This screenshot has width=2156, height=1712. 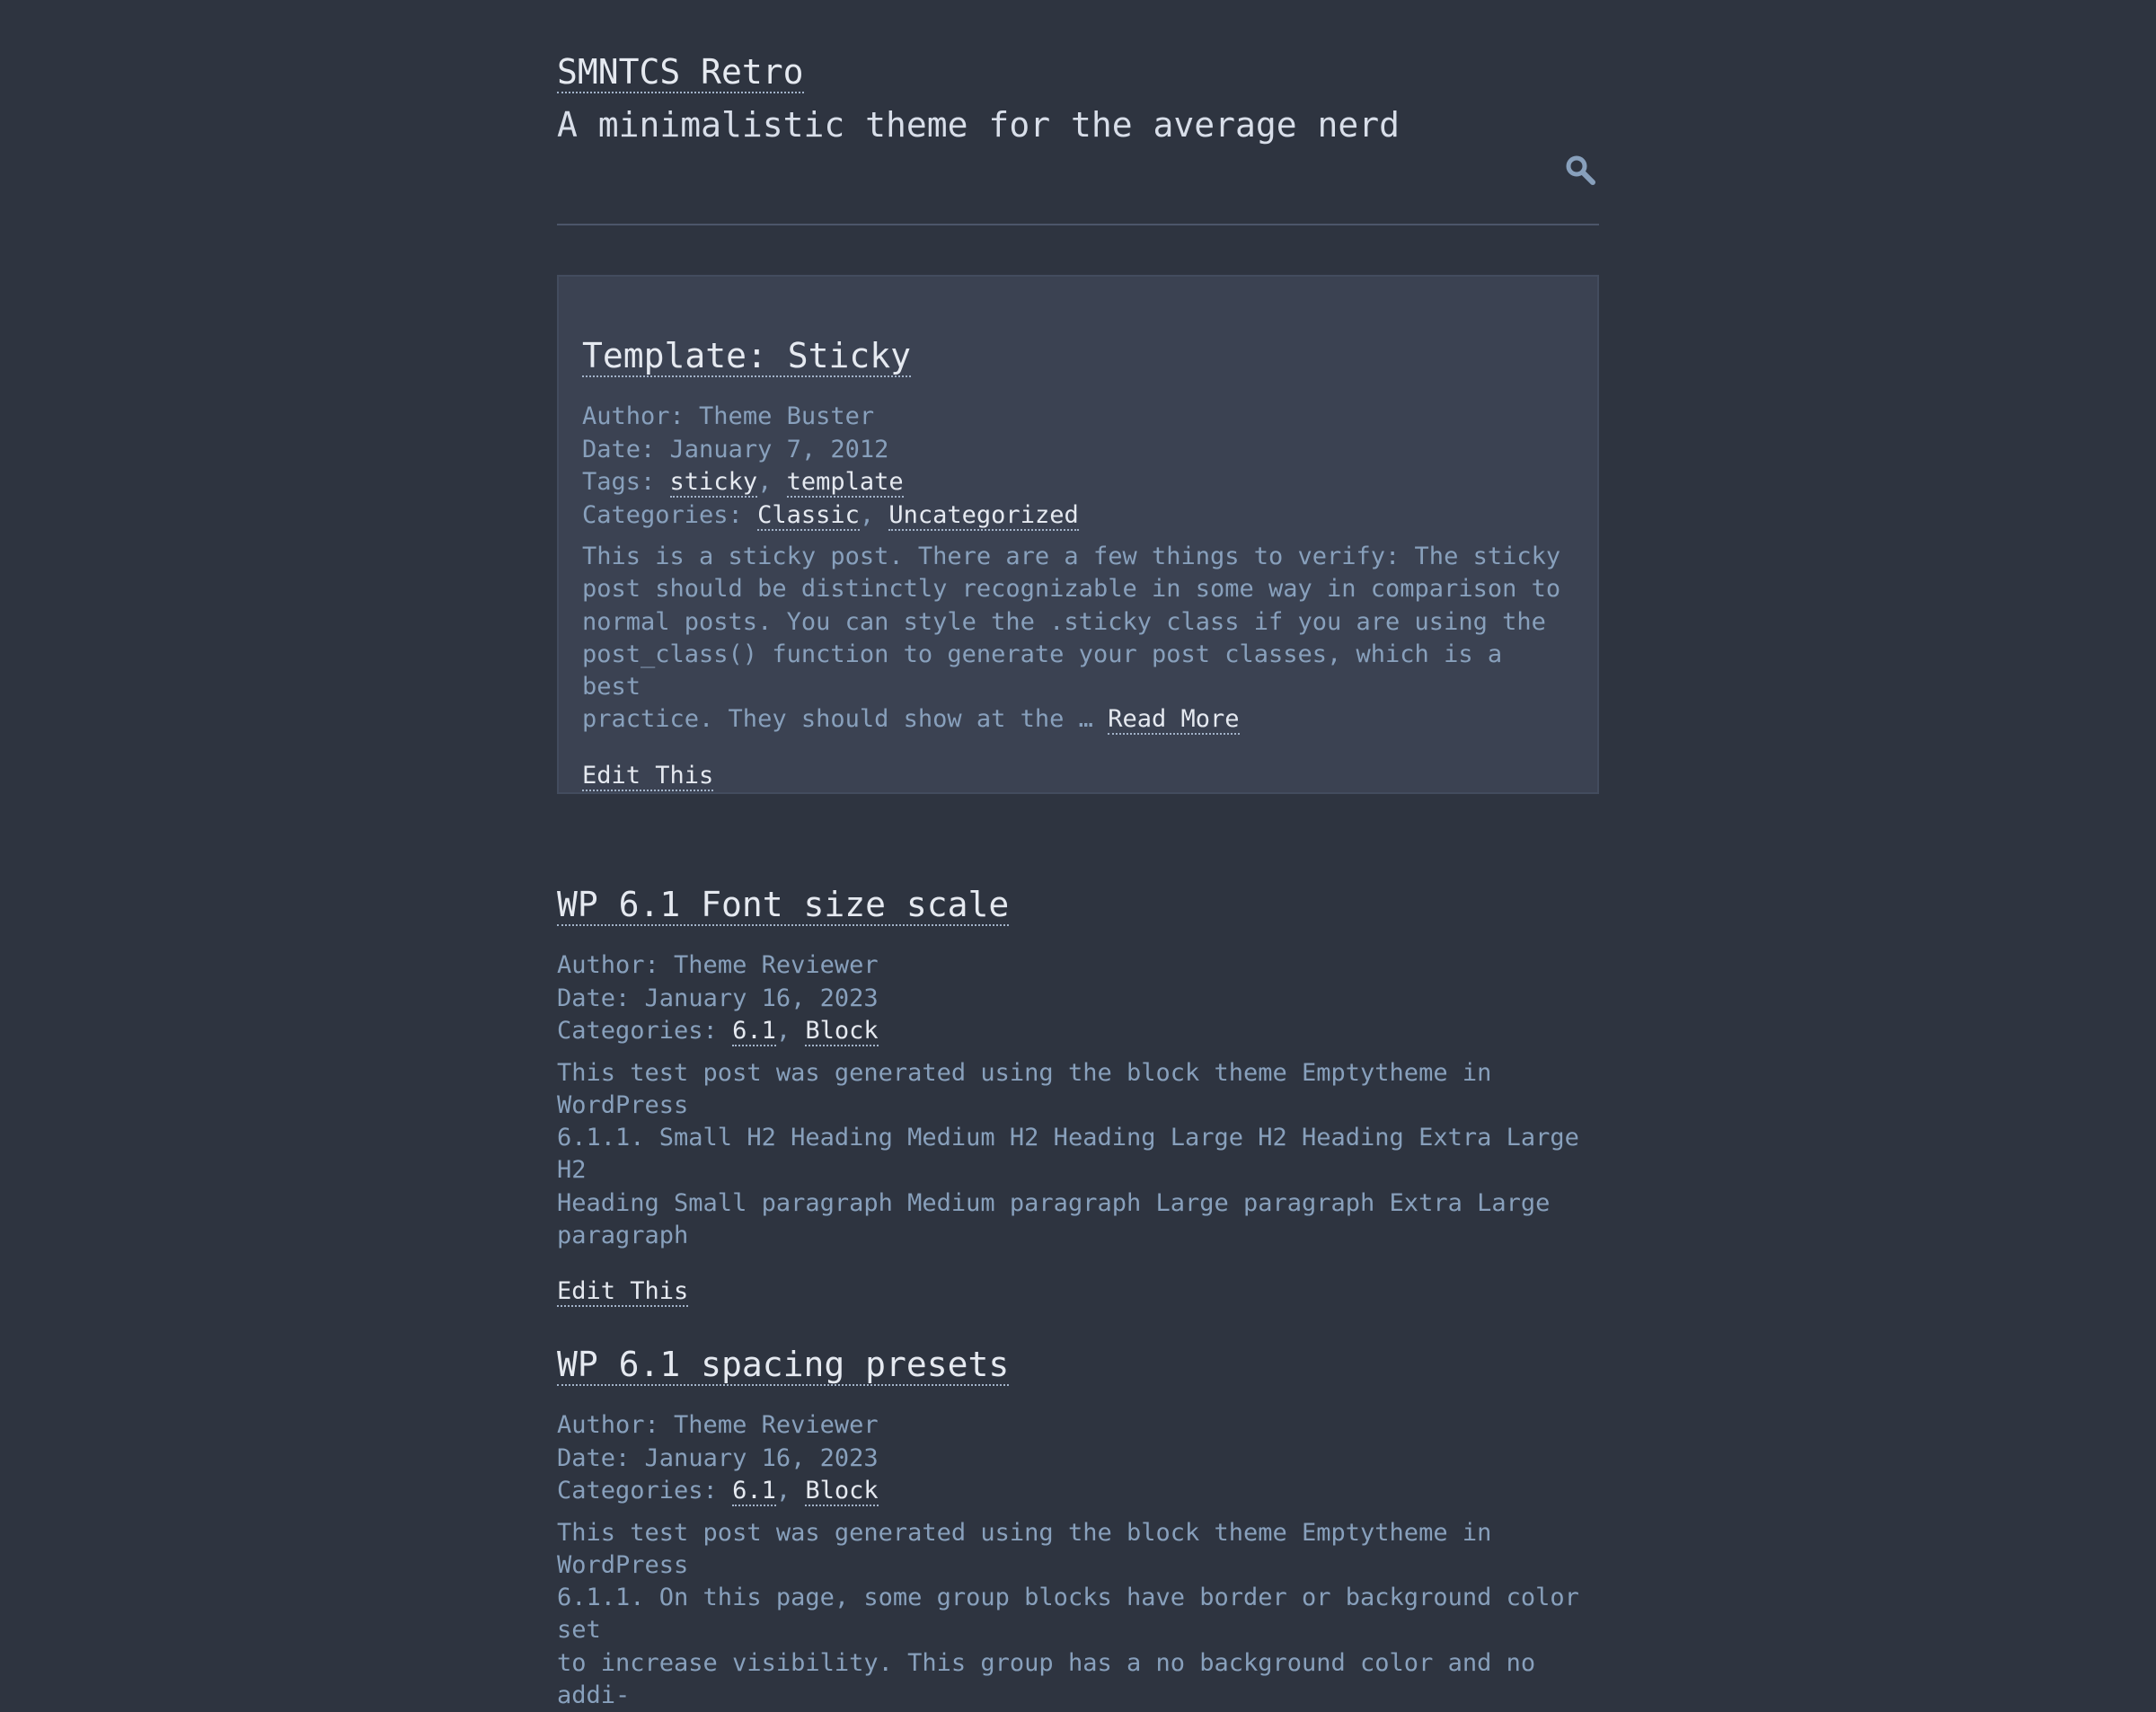 What do you see at coordinates (1078, 1236) in the screenshot?
I see `excerpt-line: paragraph` at bounding box center [1078, 1236].